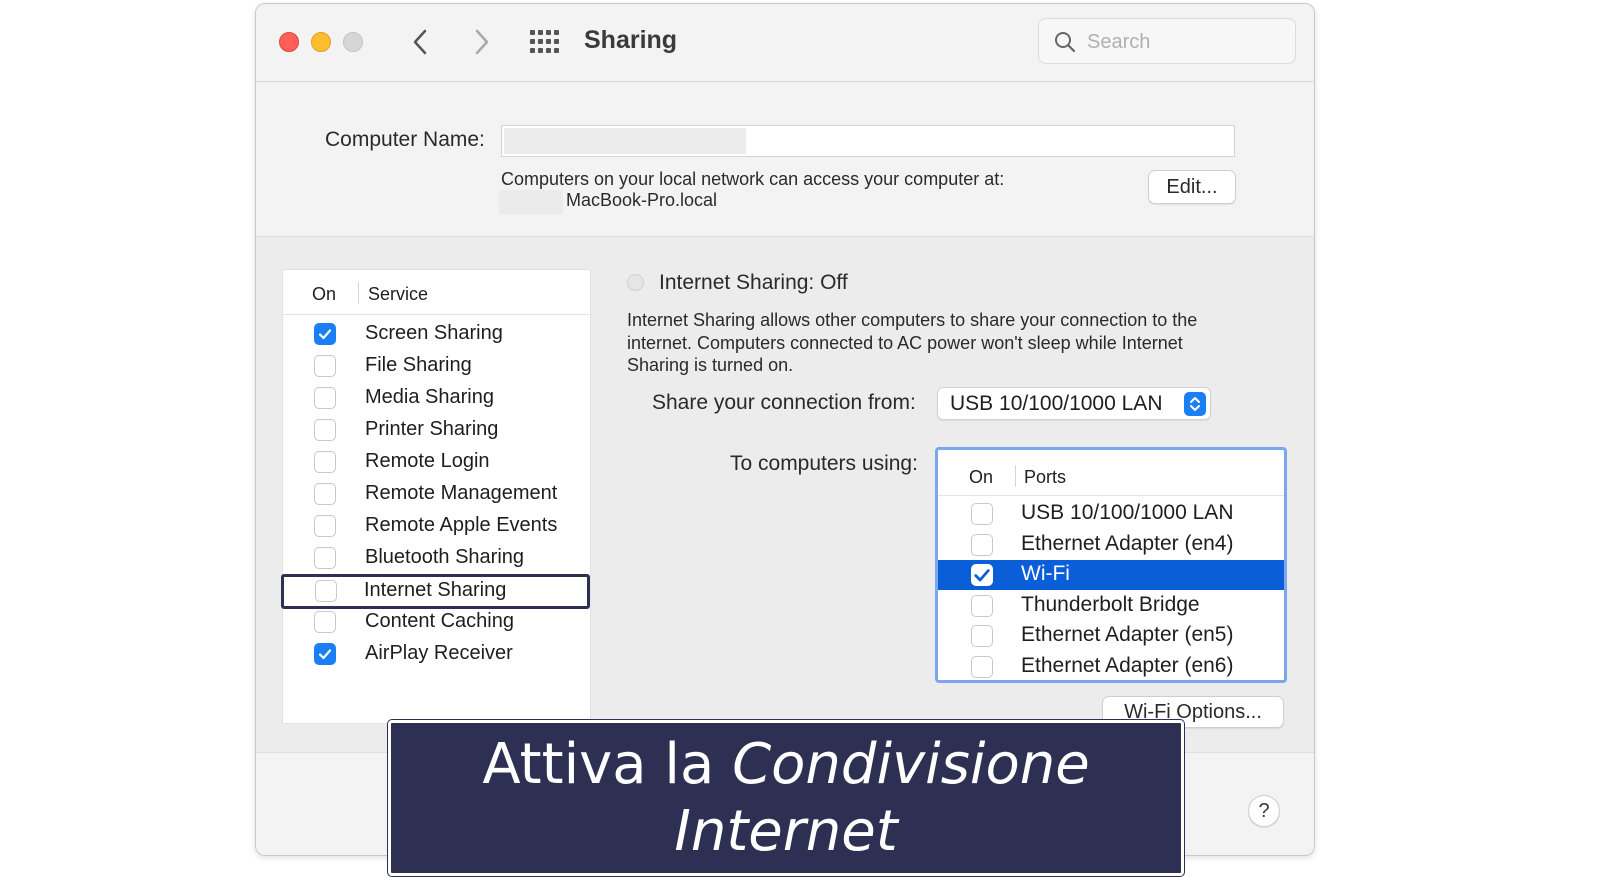 The image size is (1599, 895). I want to click on minimize-window-button, so click(321, 42).